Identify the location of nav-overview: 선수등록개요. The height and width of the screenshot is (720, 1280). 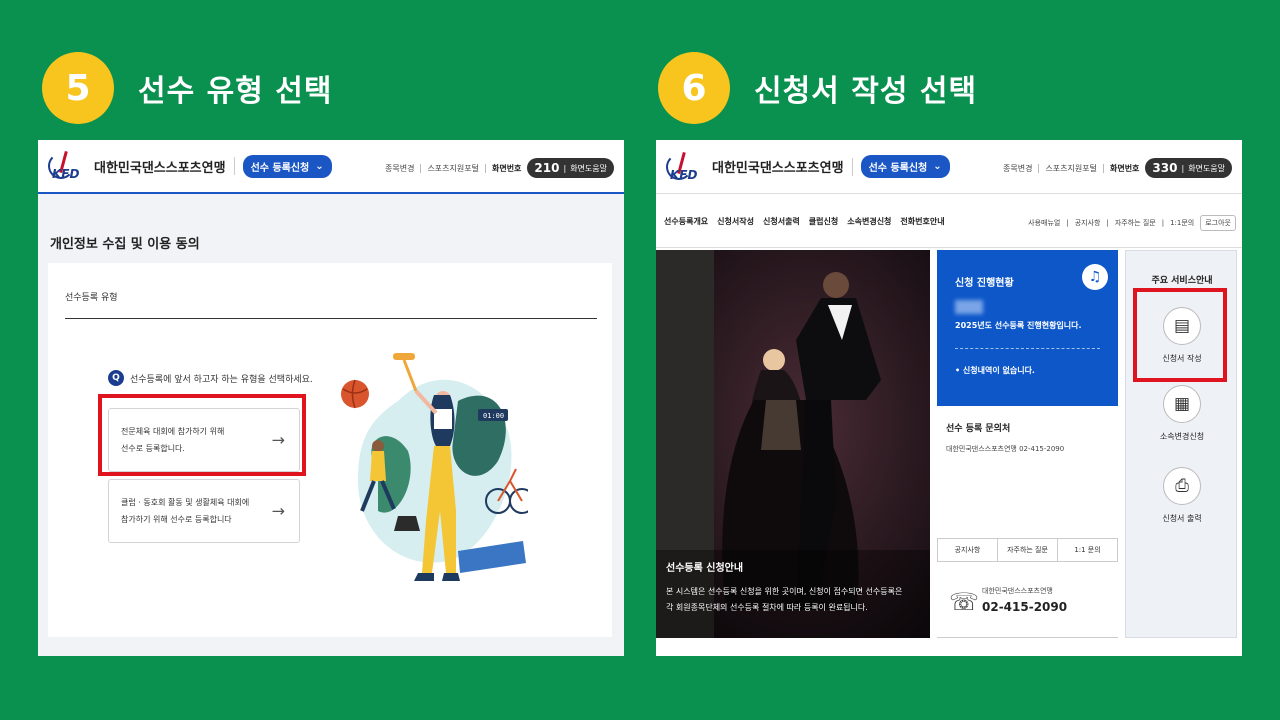
(686, 221).